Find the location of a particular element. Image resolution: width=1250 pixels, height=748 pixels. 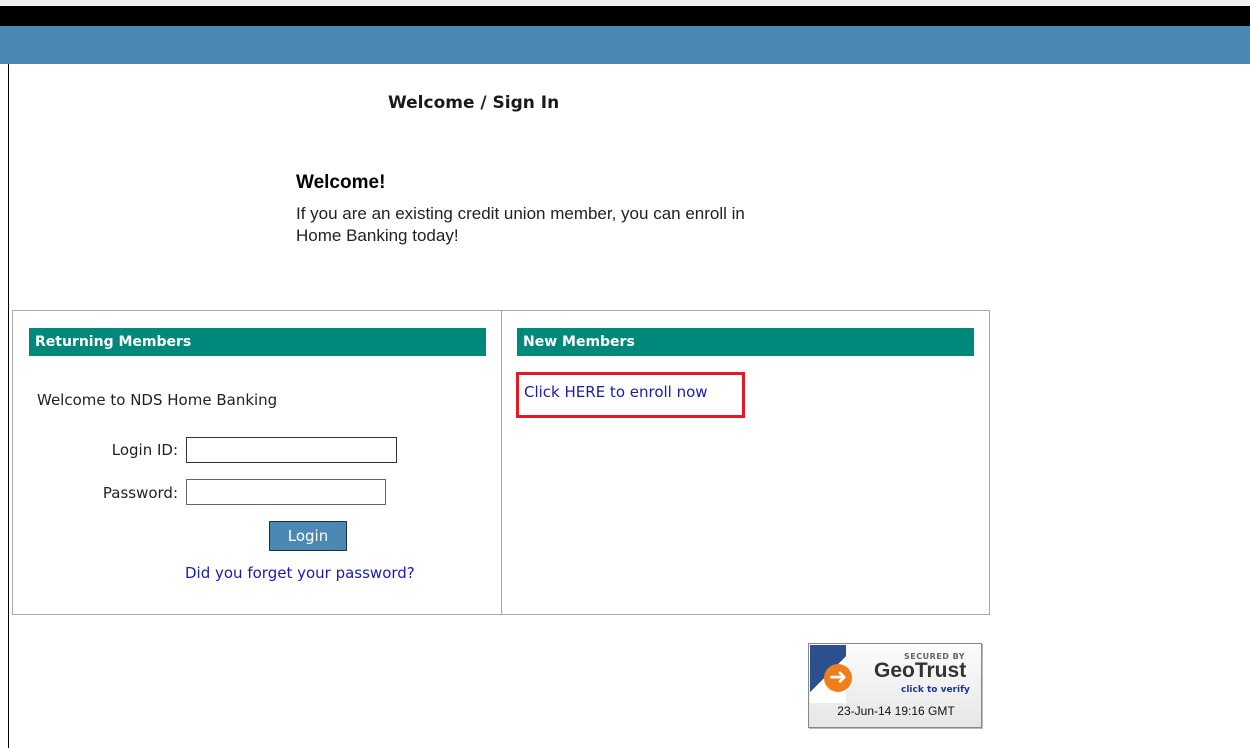

welcome-heading: Welcome! is located at coordinates (341, 182).